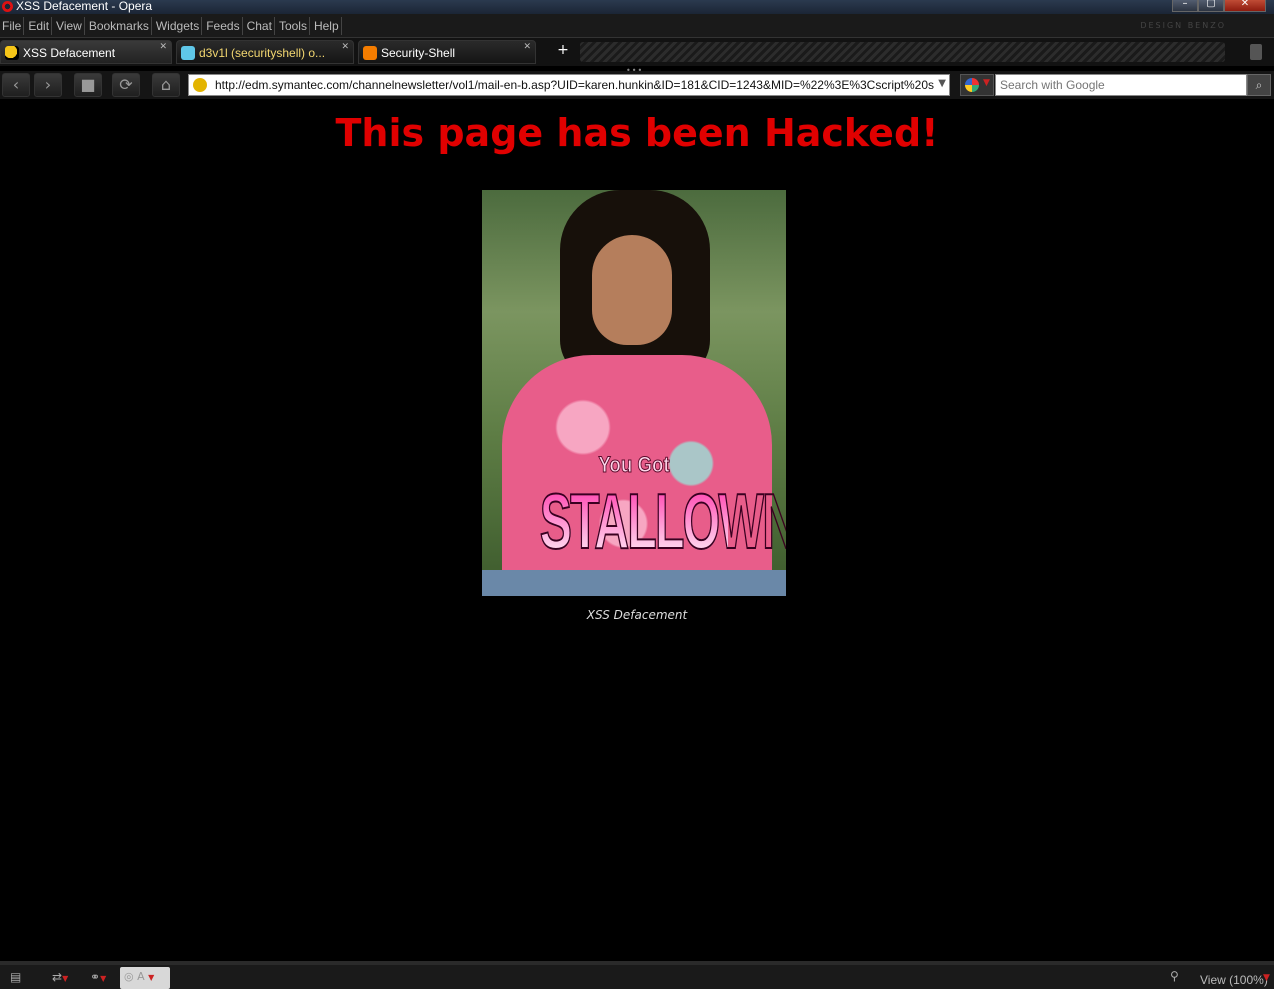 This screenshot has width=1274, height=989. What do you see at coordinates (632, 290) in the screenshot?
I see `image-face` at bounding box center [632, 290].